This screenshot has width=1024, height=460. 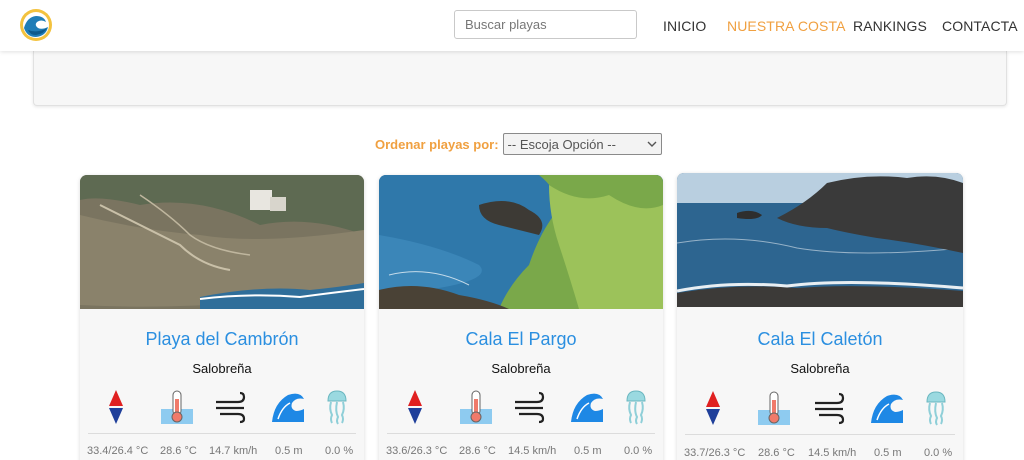 What do you see at coordinates (36, 25) in the screenshot?
I see `wave-logo-icon` at bounding box center [36, 25].